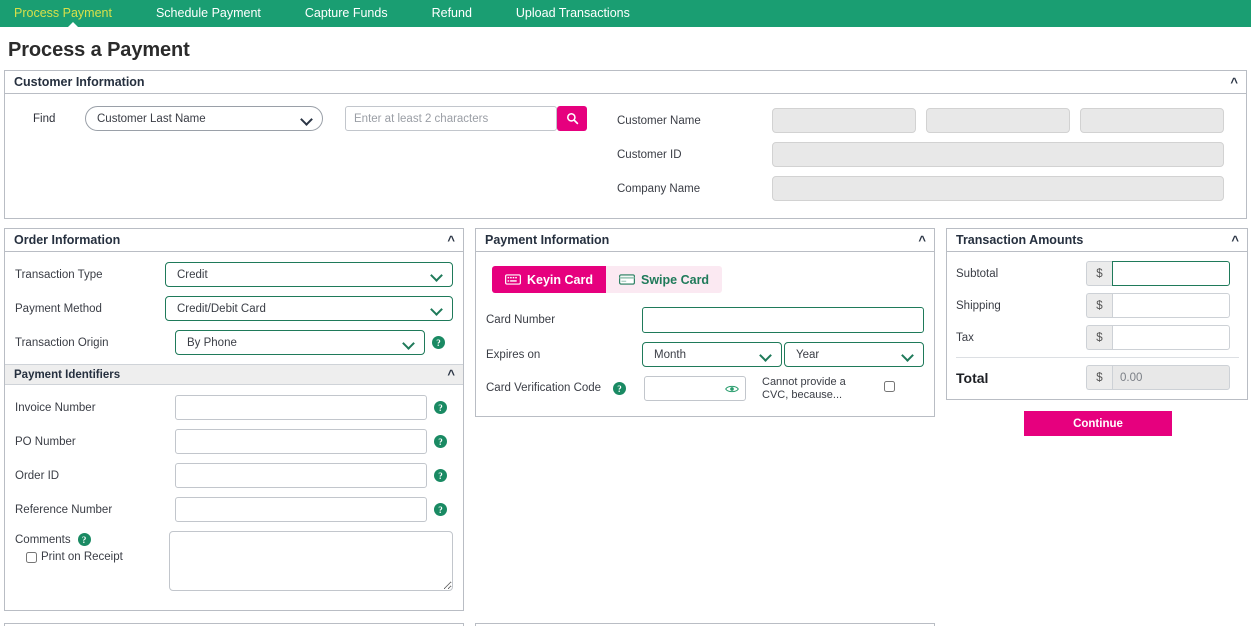 The width and height of the screenshot is (1251, 626). Describe the element at coordinates (72, 25) in the screenshot. I see `active-tab-caret-icon` at that location.